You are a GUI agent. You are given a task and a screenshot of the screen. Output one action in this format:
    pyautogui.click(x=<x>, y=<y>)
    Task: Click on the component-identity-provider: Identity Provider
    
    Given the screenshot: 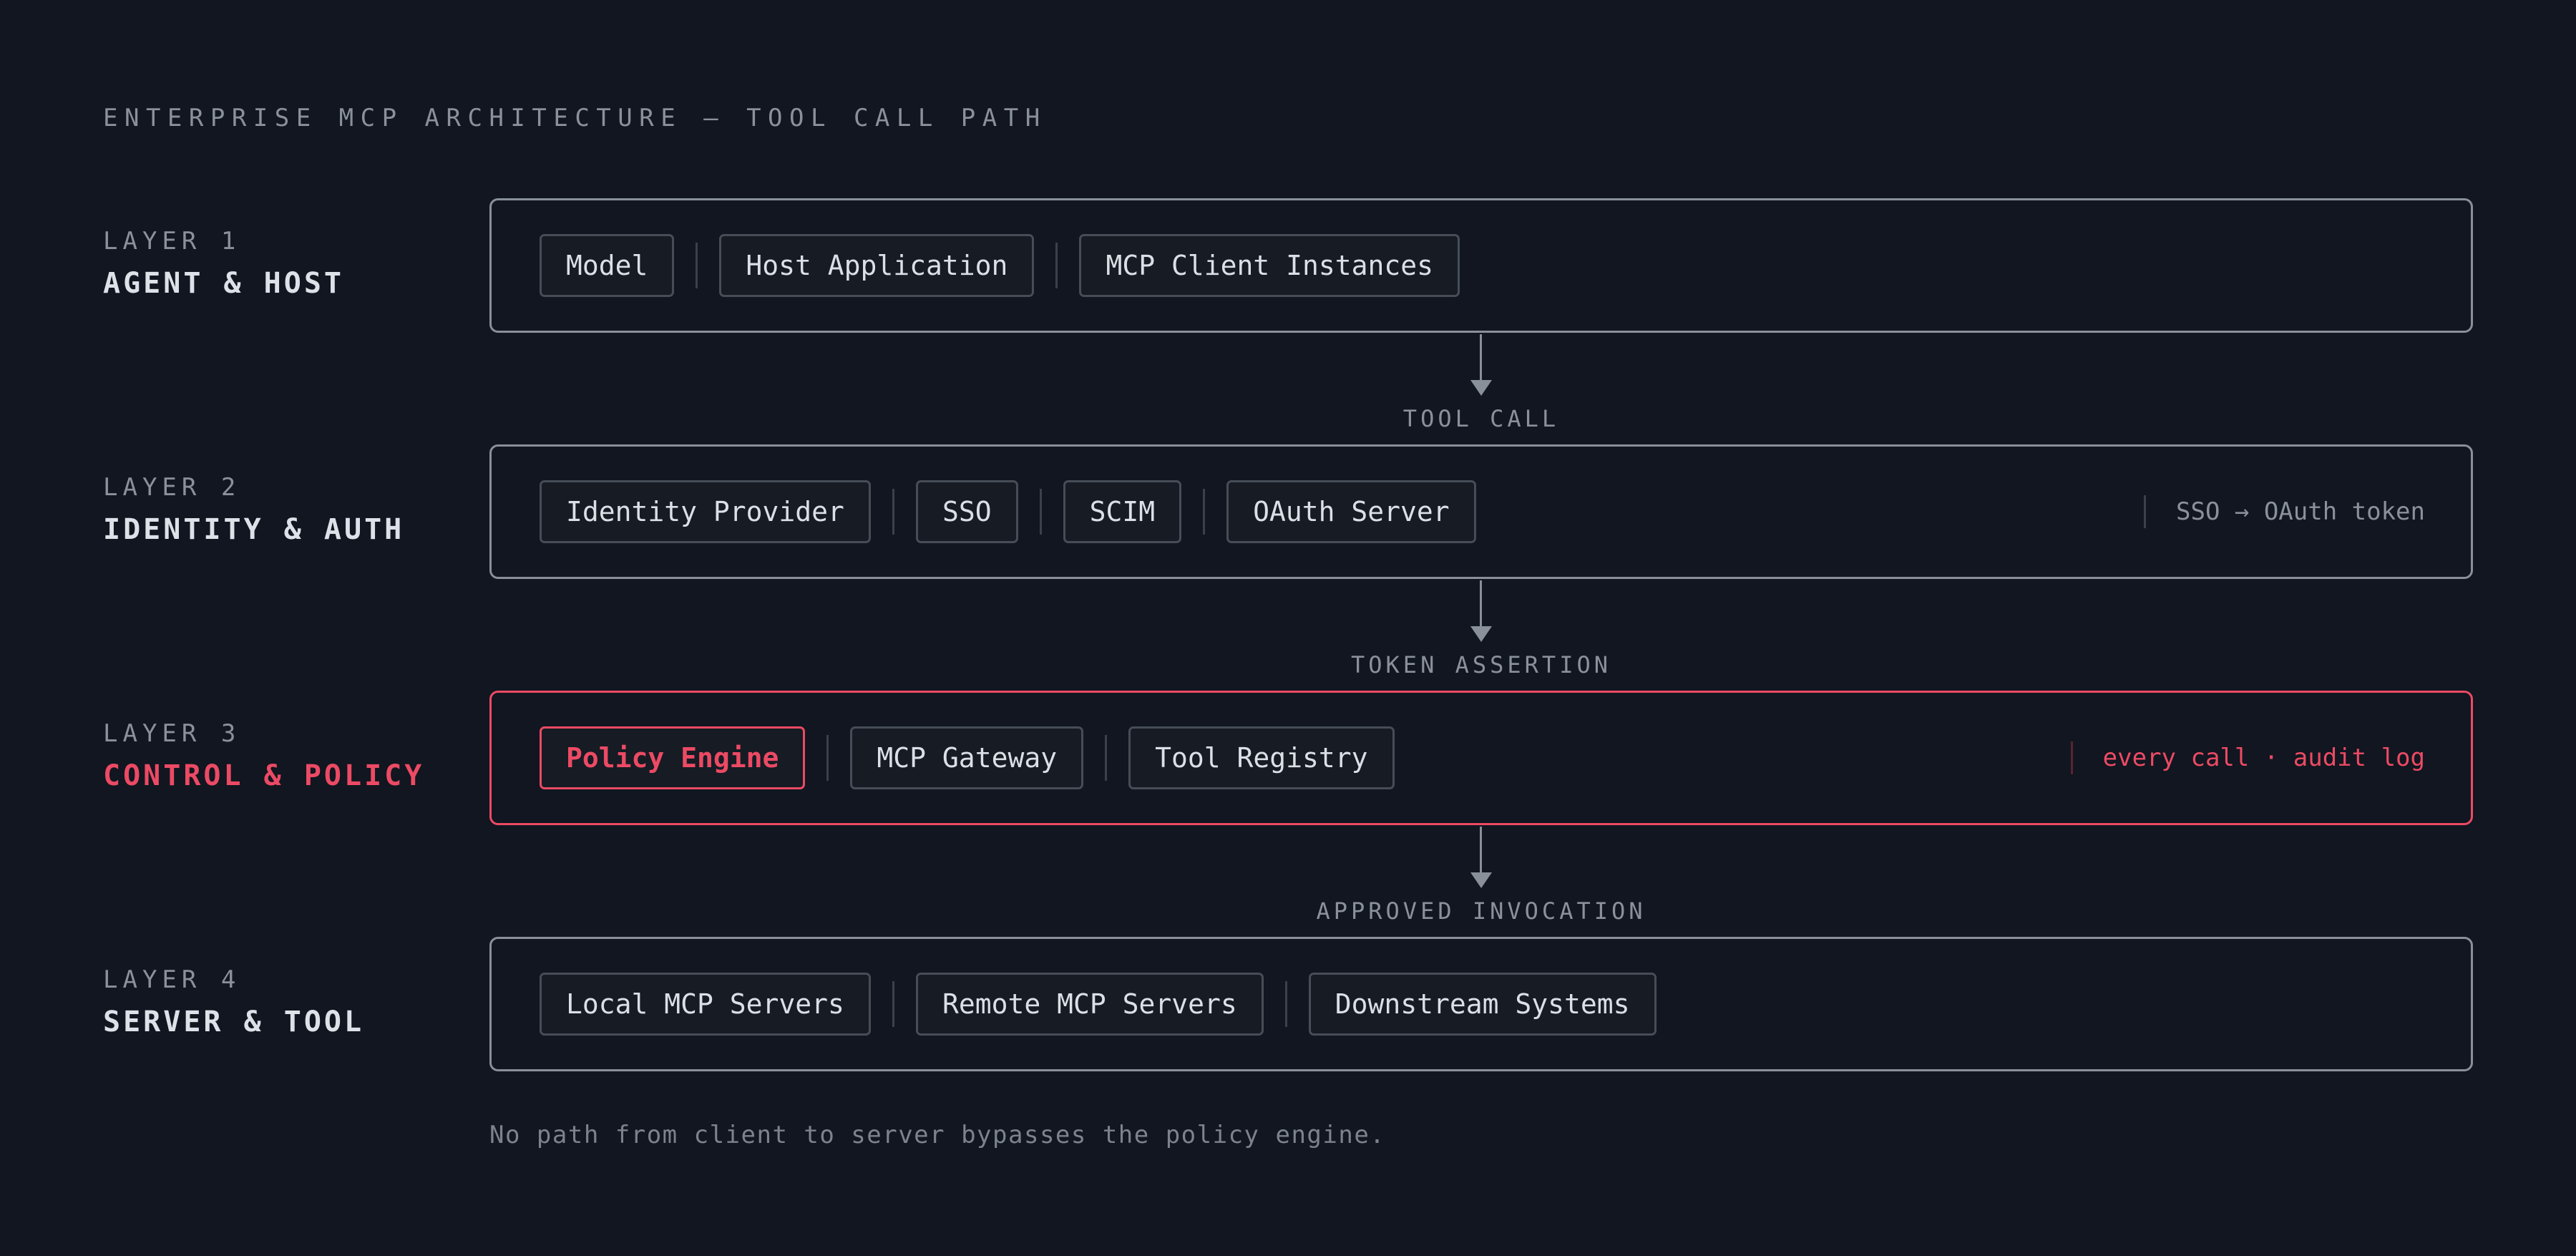 What is the action you would take?
    pyautogui.click(x=705, y=511)
    